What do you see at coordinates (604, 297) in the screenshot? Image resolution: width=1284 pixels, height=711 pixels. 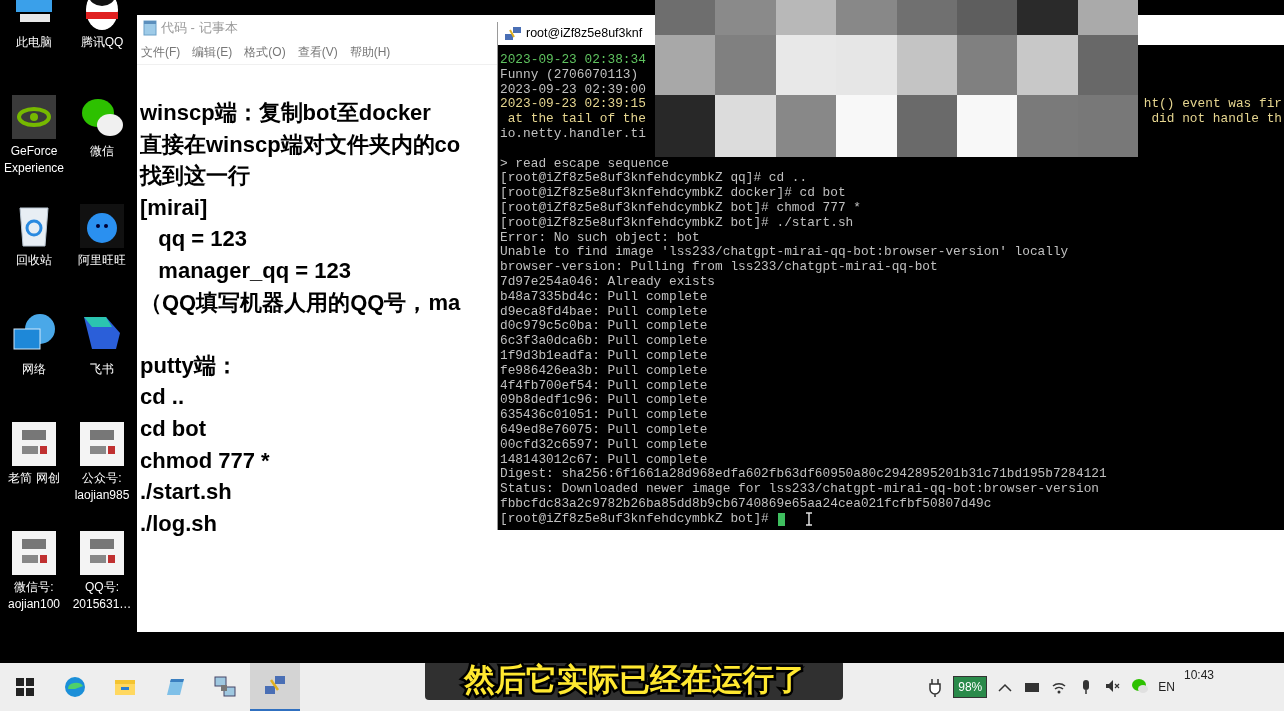 I see `terminal-line: b48a7335bd4c: Pull complete` at bounding box center [604, 297].